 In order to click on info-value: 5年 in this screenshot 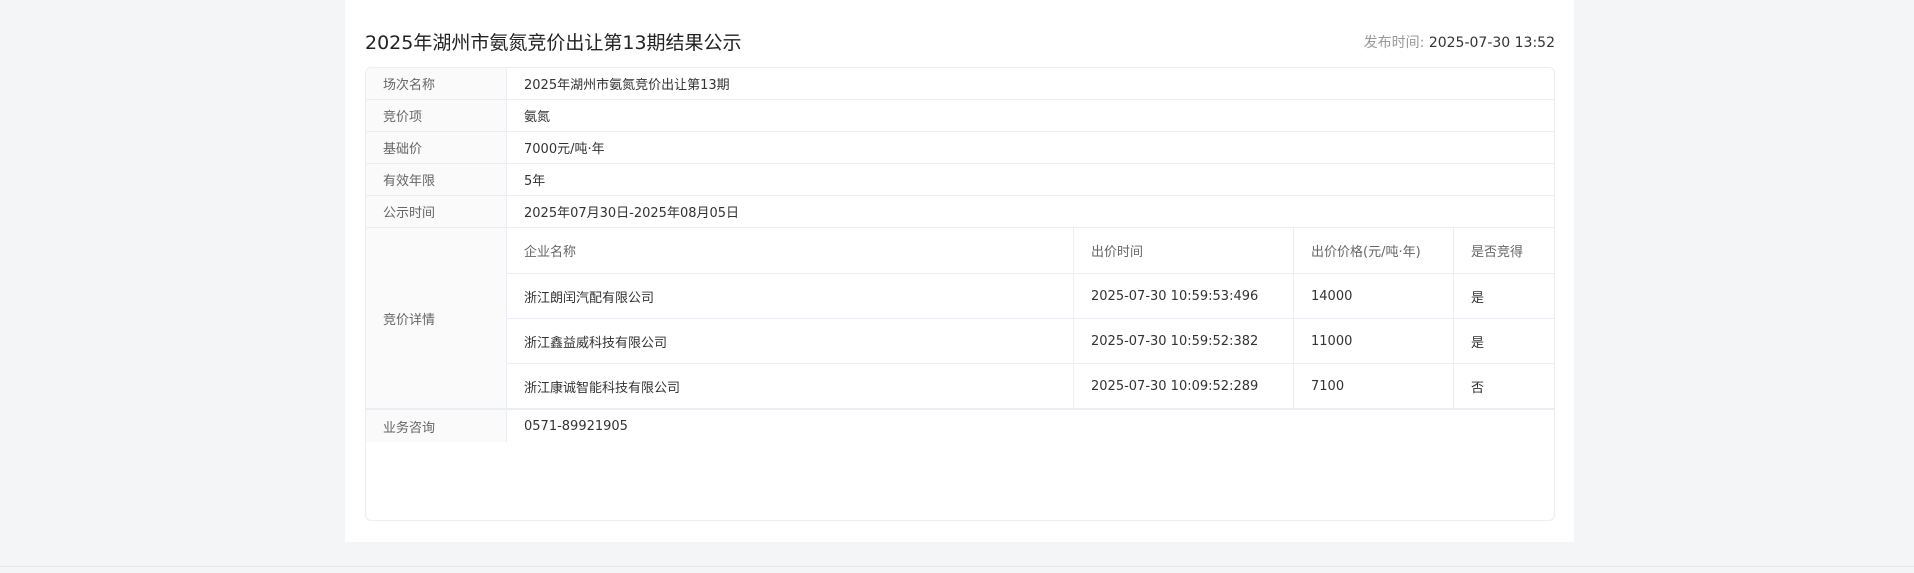, I will do `click(535, 181)`.